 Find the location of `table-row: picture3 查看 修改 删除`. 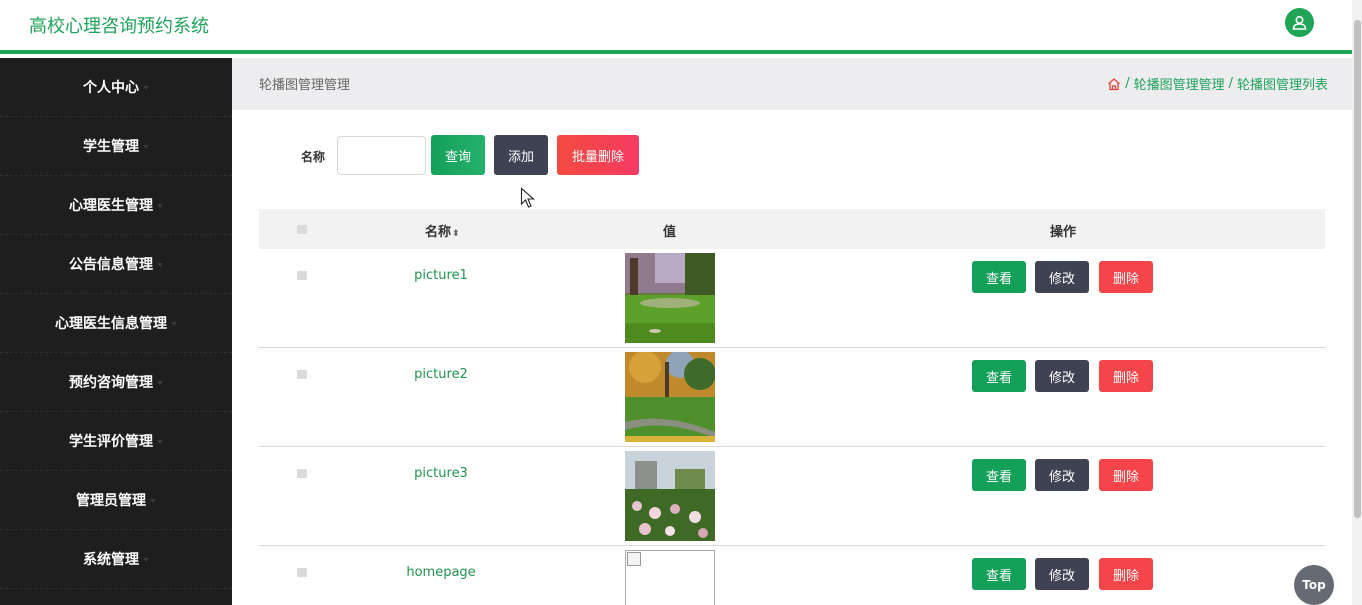

table-row: picture3 查看 修改 删除 is located at coordinates (792, 496).